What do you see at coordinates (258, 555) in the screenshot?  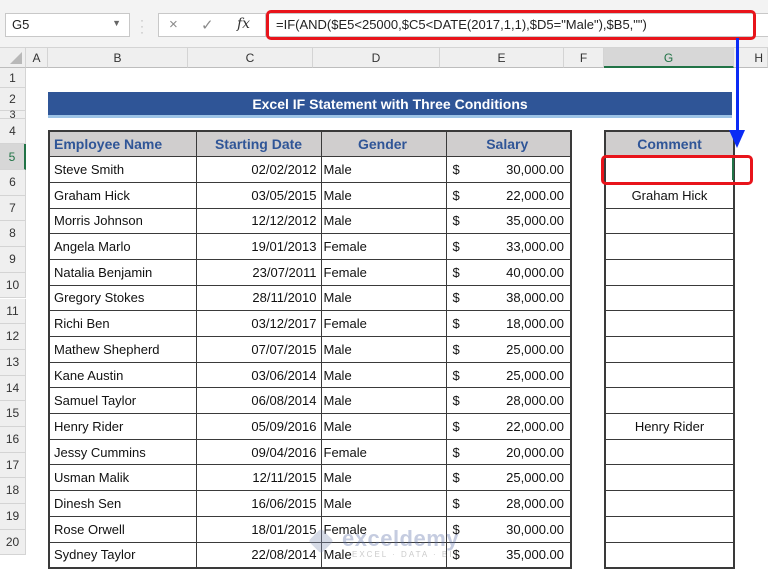 I see `starting-date-cell: 22/08/2014` at bounding box center [258, 555].